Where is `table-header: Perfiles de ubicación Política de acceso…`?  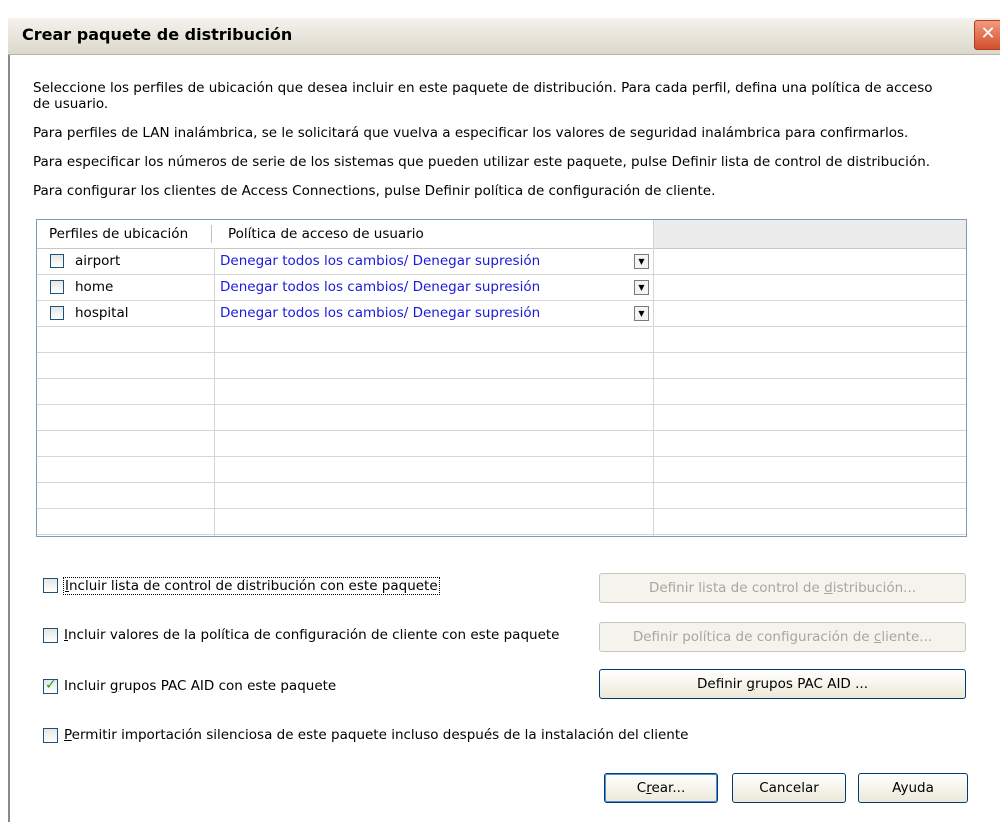
table-header: Perfiles de ubicación Política de acceso… is located at coordinates (501, 234).